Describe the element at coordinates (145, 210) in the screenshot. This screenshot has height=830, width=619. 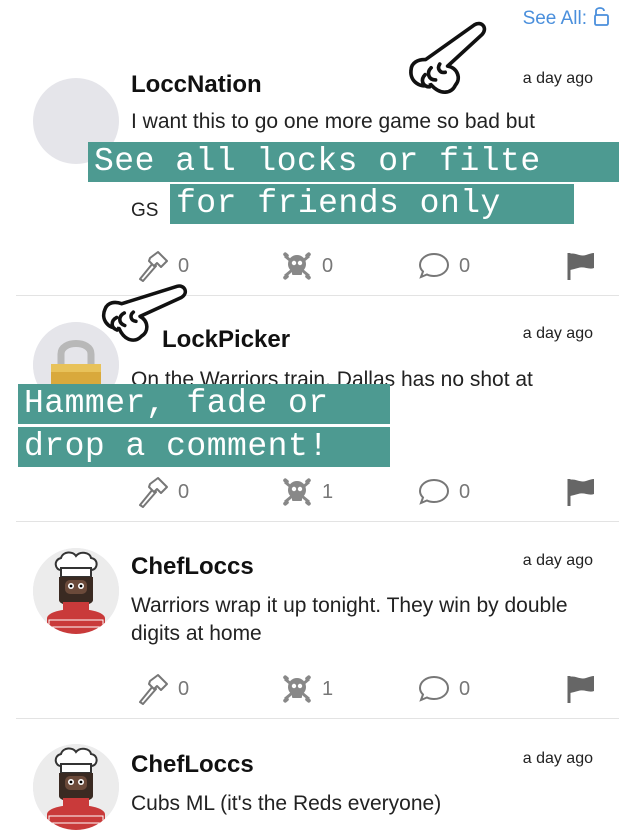
I see `post-text-line2: GS` at that location.